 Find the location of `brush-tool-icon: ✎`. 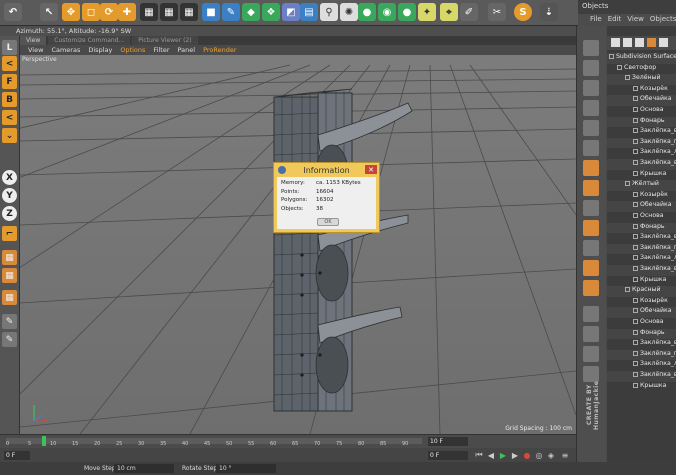

brush-tool-icon: ✎ is located at coordinates (9, 321).